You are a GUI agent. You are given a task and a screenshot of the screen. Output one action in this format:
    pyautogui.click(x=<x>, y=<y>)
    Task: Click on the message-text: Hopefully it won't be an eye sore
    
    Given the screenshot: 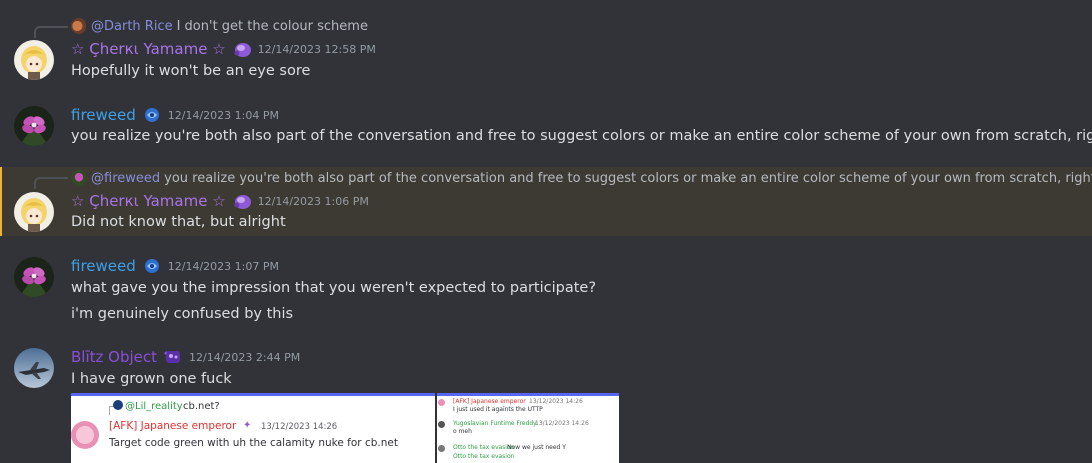 What is the action you would take?
    pyautogui.click(x=191, y=71)
    